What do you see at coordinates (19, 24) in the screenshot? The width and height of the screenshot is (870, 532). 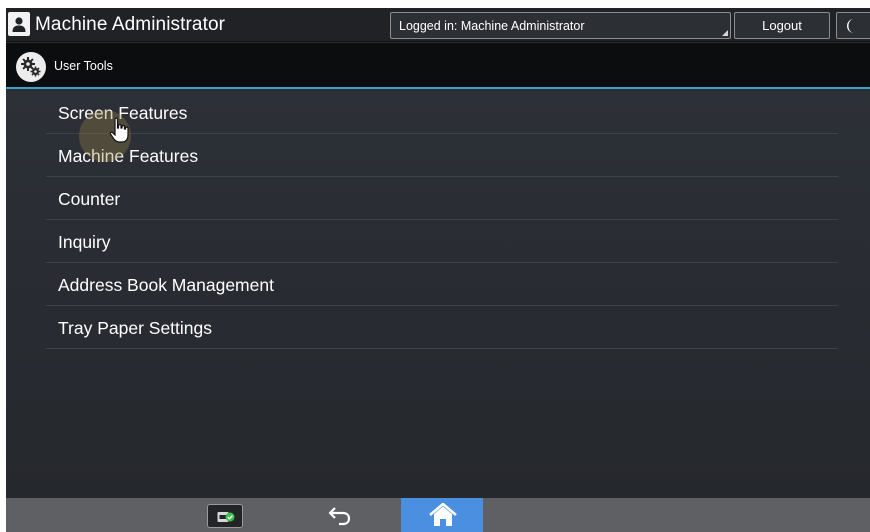 I see `user-icon` at bounding box center [19, 24].